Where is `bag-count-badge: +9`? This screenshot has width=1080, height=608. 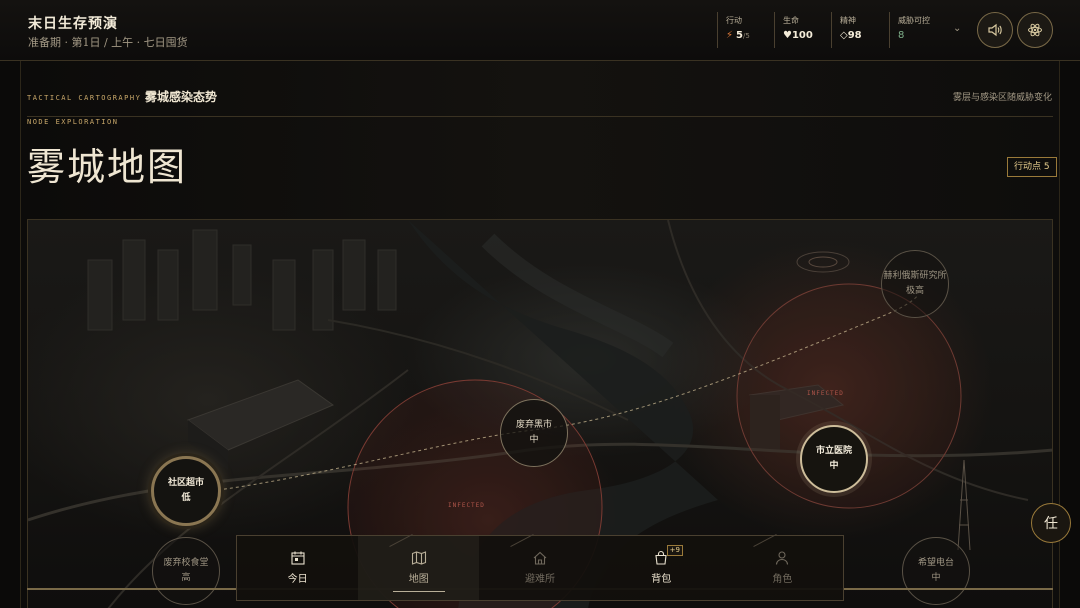
bag-count-badge: +9 is located at coordinates (674, 550).